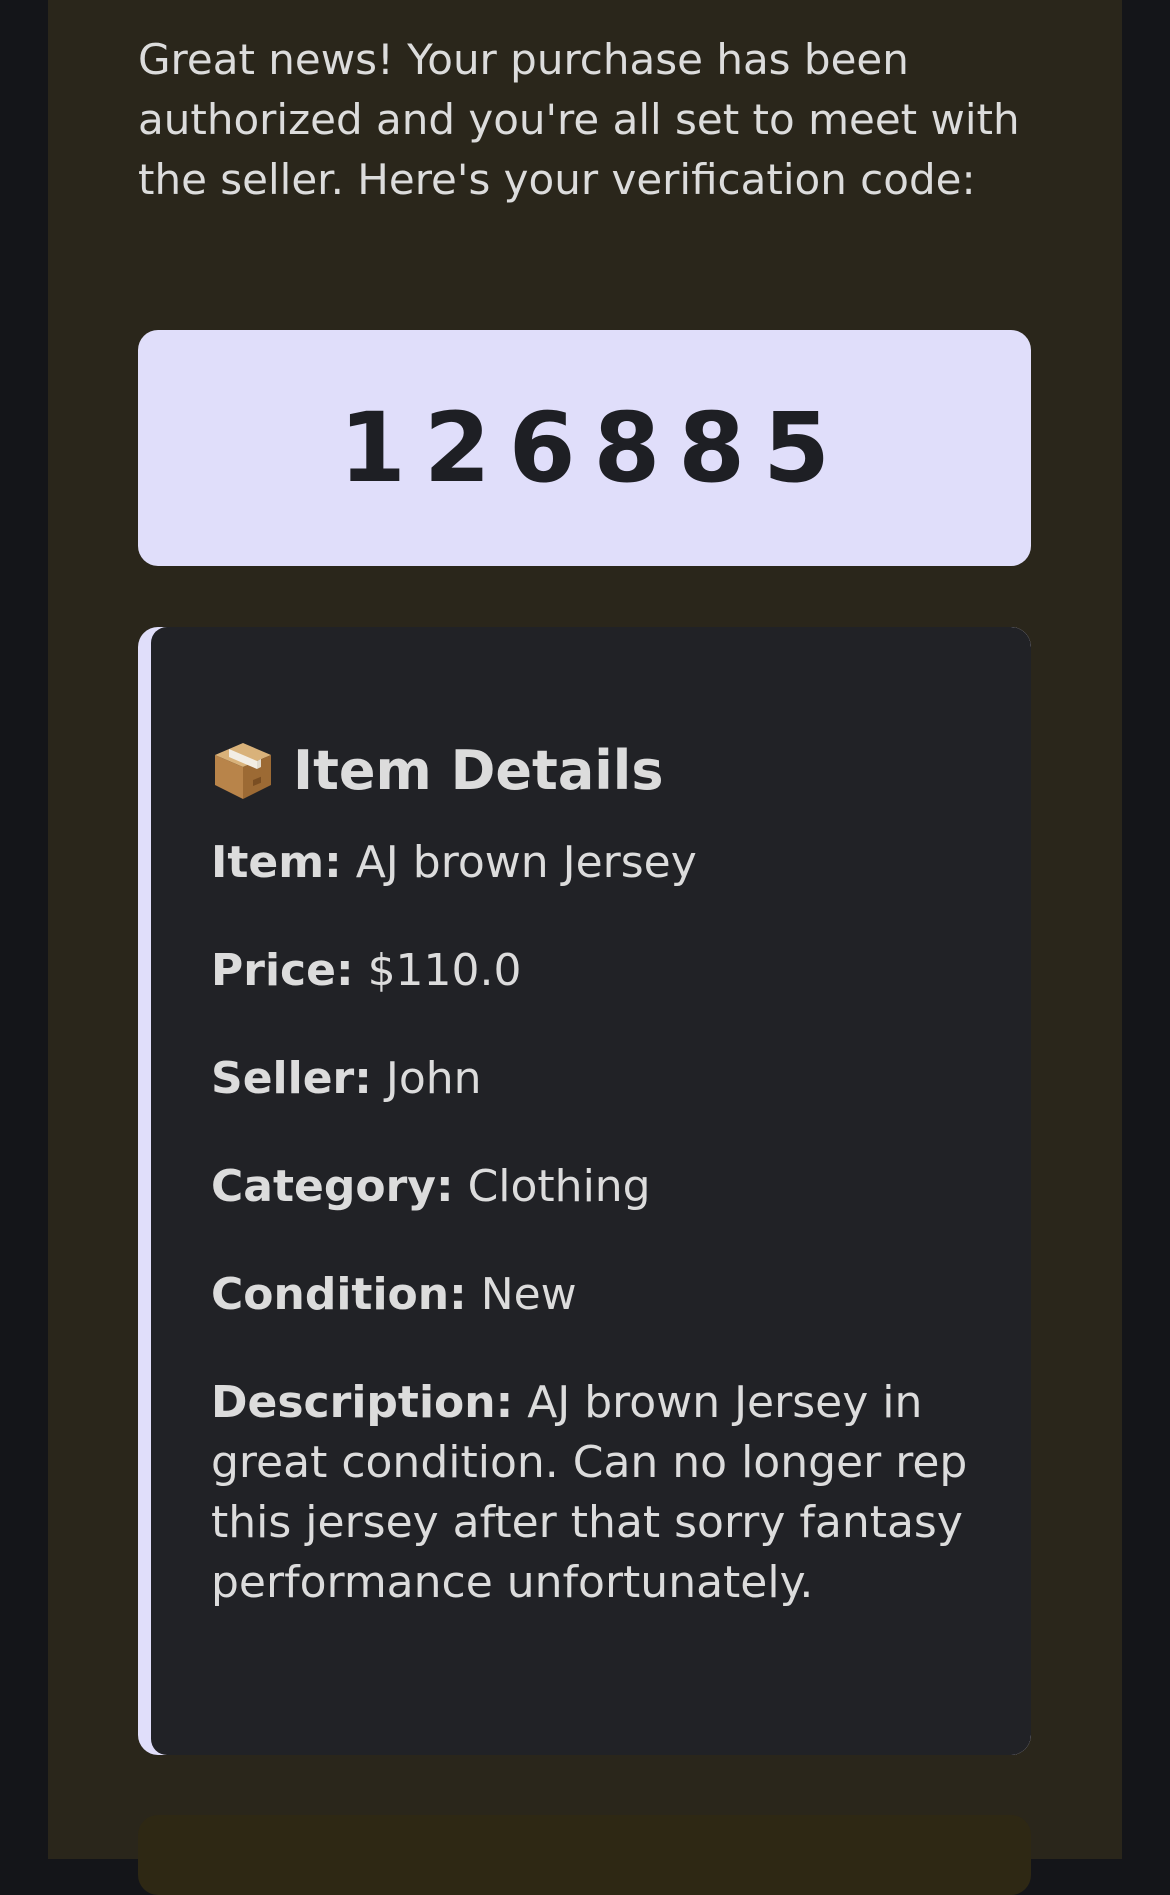 This screenshot has width=1170, height=1895. What do you see at coordinates (591, 1079) in the screenshot?
I see `detail-seller: Seller: John` at bounding box center [591, 1079].